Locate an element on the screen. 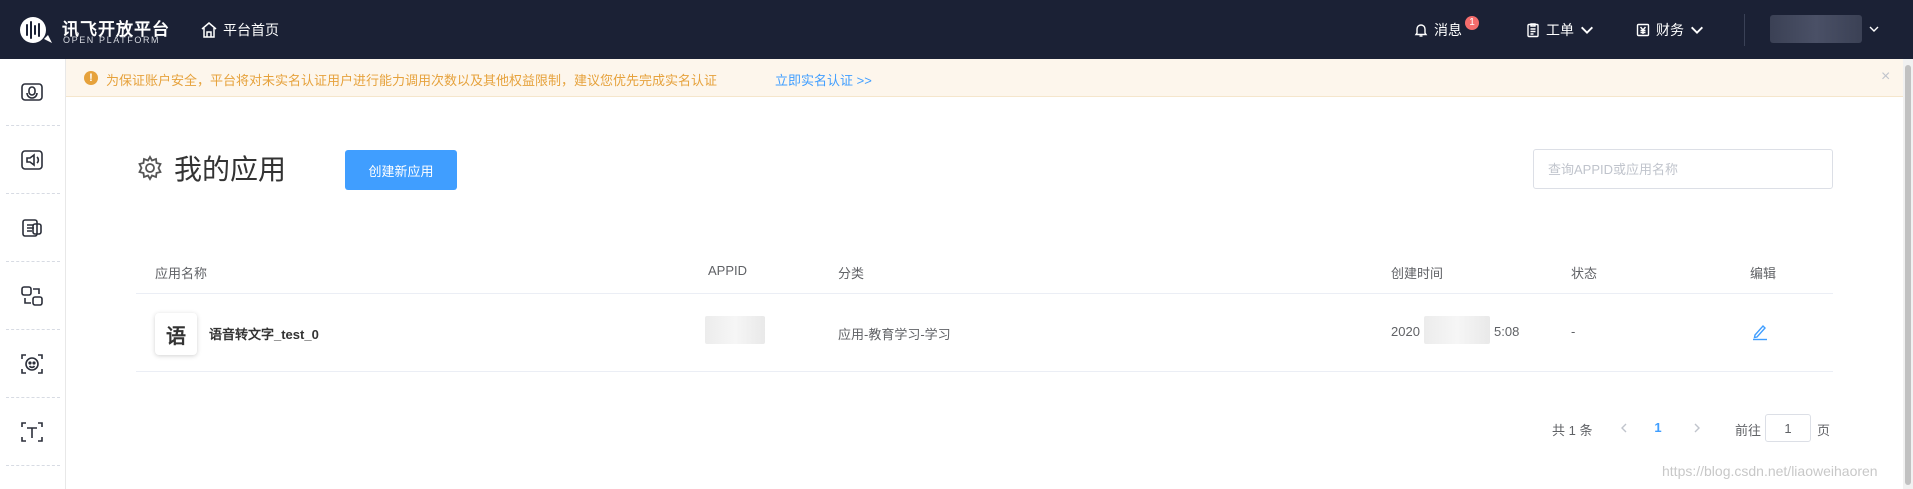  sidebar-item-translation is located at coordinates (32, 296).